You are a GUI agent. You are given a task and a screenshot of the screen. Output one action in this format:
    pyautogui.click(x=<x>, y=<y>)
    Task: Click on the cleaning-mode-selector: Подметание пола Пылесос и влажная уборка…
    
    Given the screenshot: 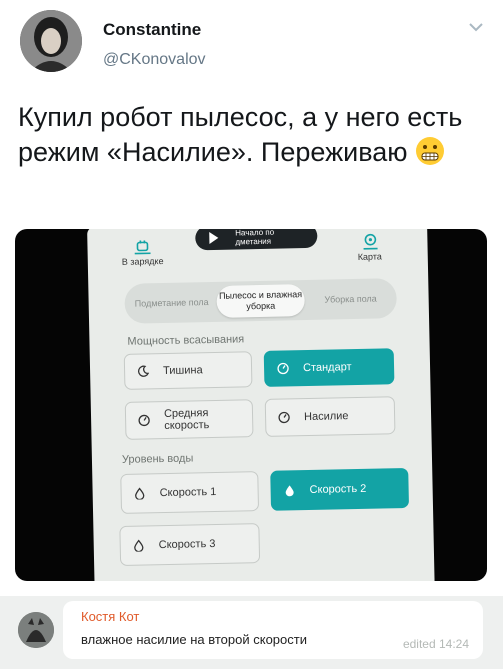 What is the action you would take?
    pyautogui.click(x=261, y=301)
    